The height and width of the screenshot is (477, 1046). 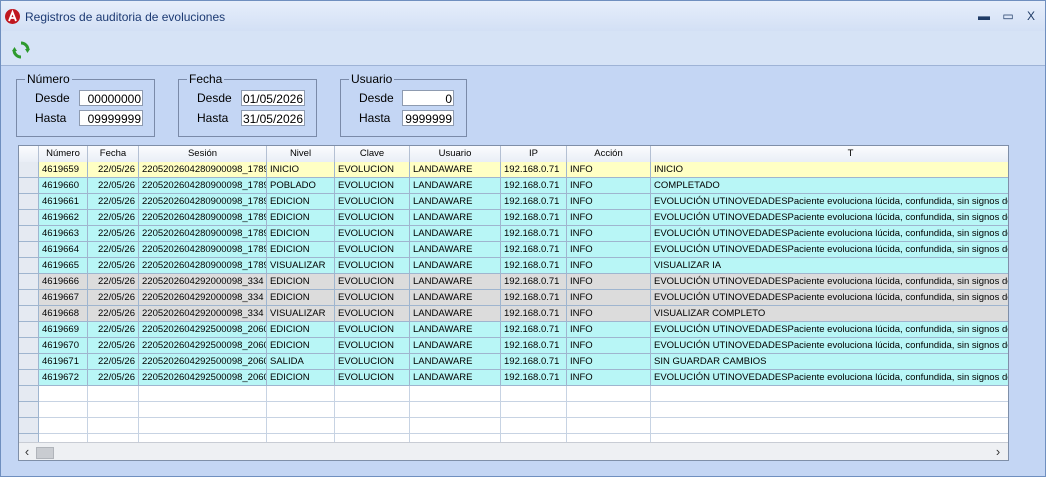 I want to click on column-header-clave: Clave, so click(x=372, y=154).